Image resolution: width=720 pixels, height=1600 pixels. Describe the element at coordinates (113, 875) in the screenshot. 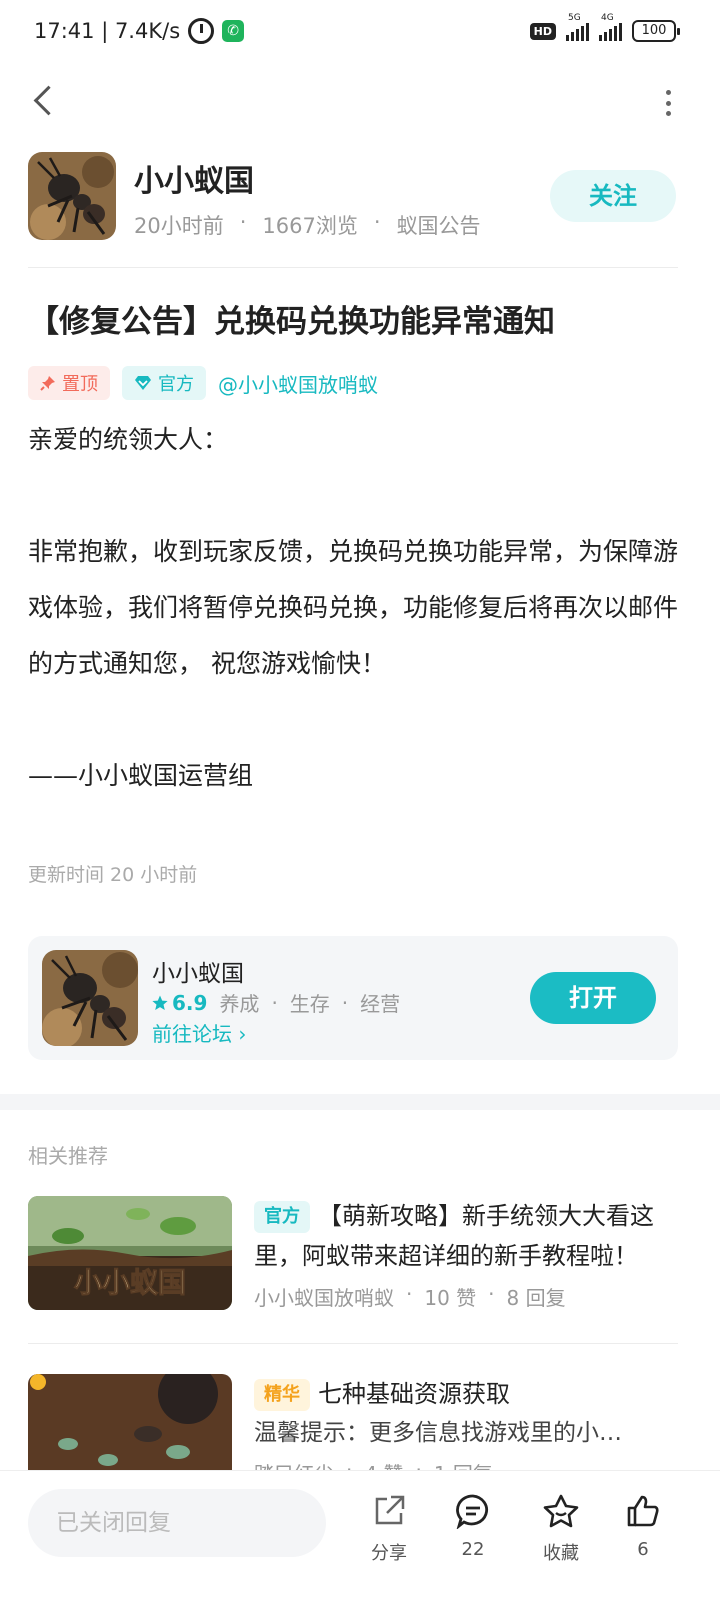

I see `update-time: 更新时间 20 小时前` at that location.